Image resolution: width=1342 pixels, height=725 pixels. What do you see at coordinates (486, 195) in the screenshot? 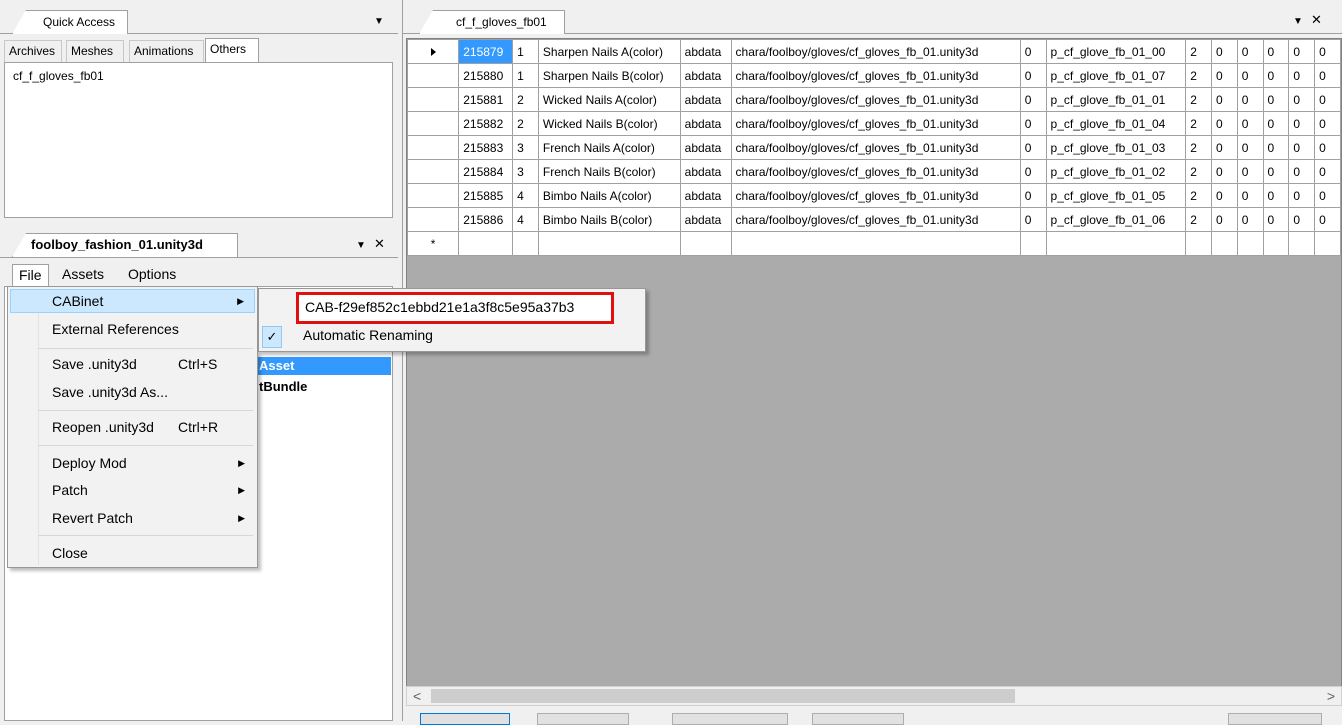
I see `table-cell: 215885` at bounding box center [486, 195].